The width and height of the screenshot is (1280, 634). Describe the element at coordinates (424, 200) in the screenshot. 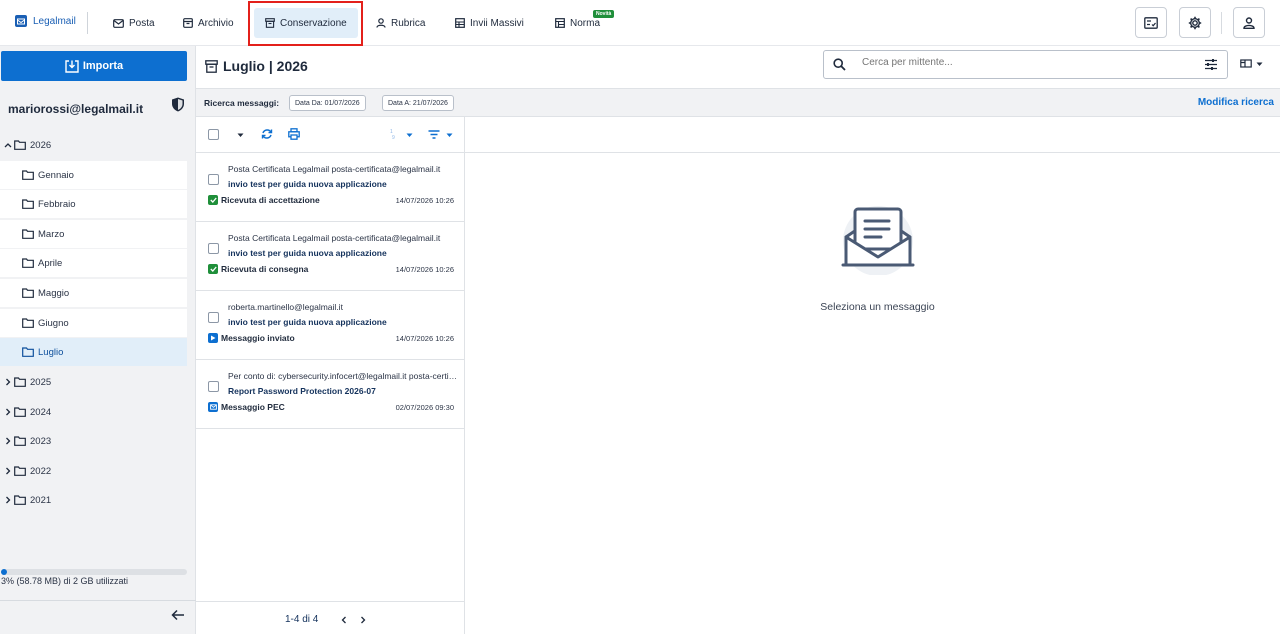

I see `message-date: 14/07/2026 10:26` at that location.